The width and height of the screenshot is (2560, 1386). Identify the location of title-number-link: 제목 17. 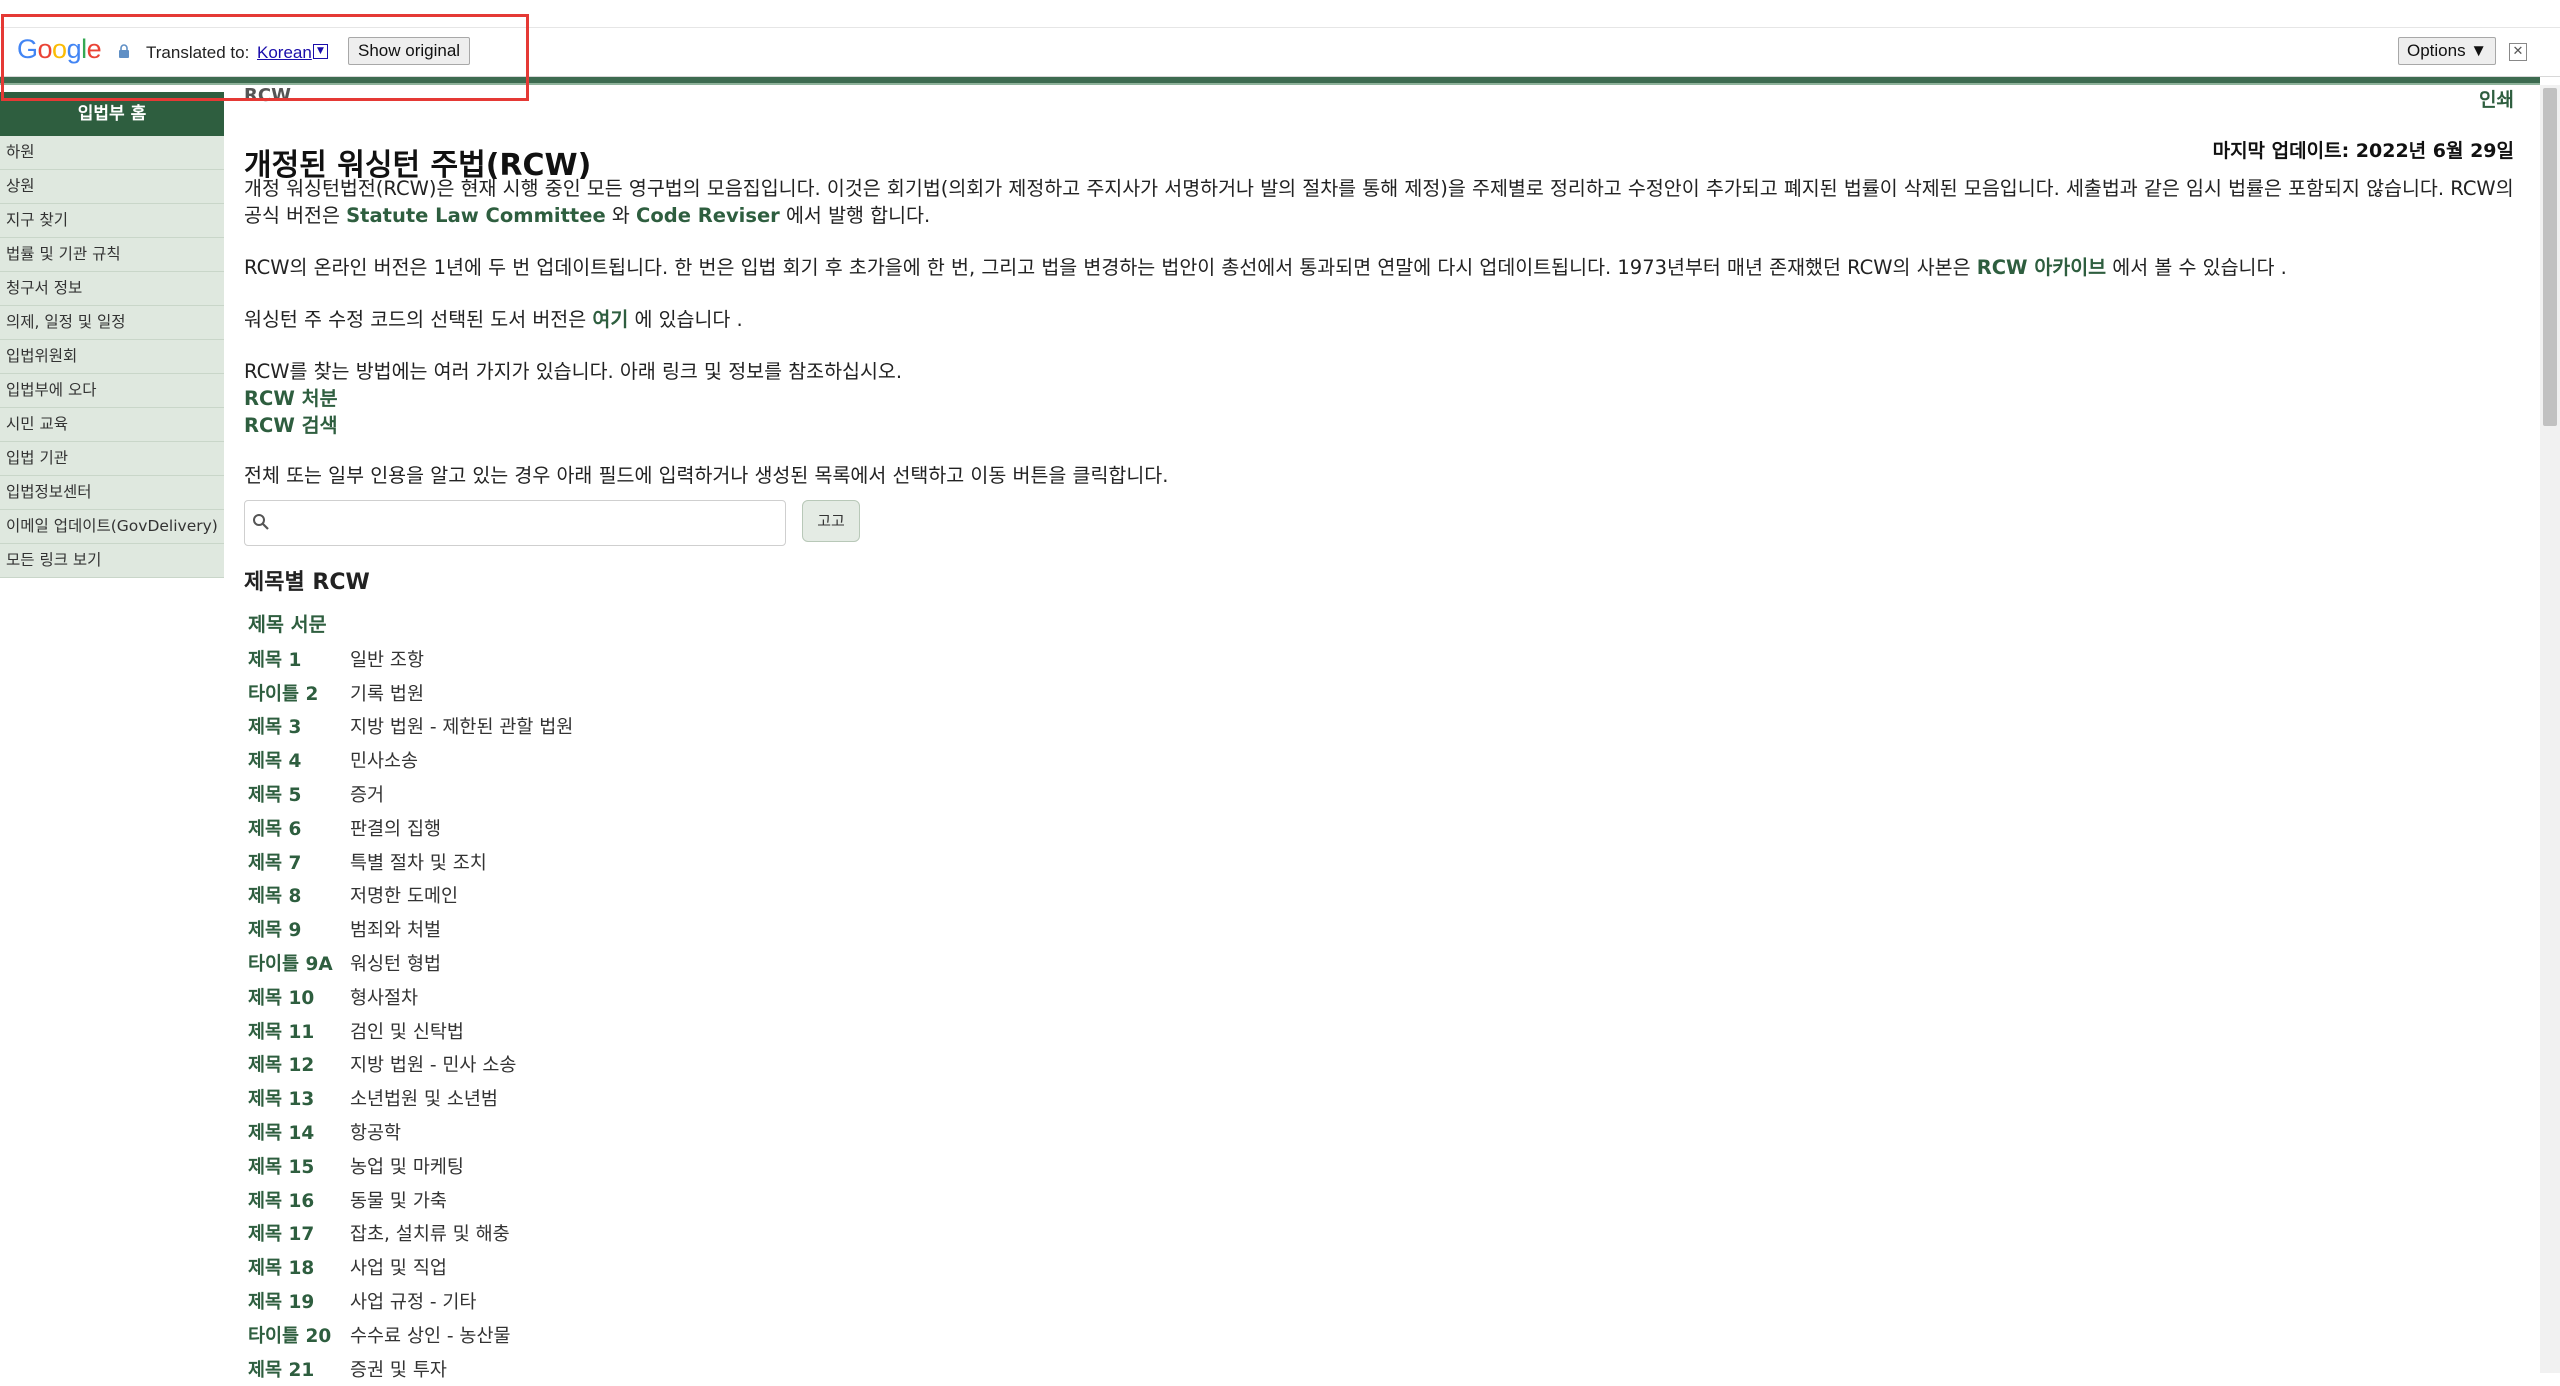
(299, 1233).